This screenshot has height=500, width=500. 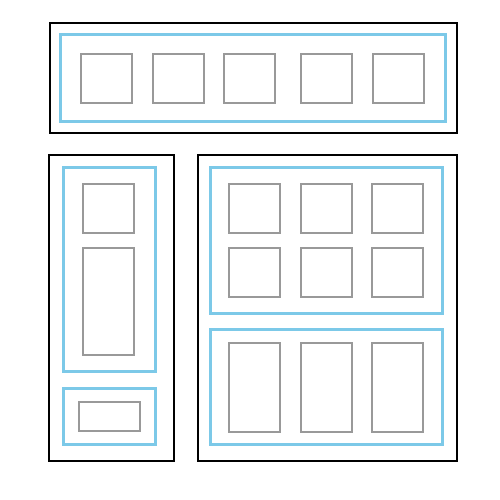 What do you see at coordinates (108, 301) in the screenshot?
I see `left-upper-tall-cell` at bounding box center [108, 301].